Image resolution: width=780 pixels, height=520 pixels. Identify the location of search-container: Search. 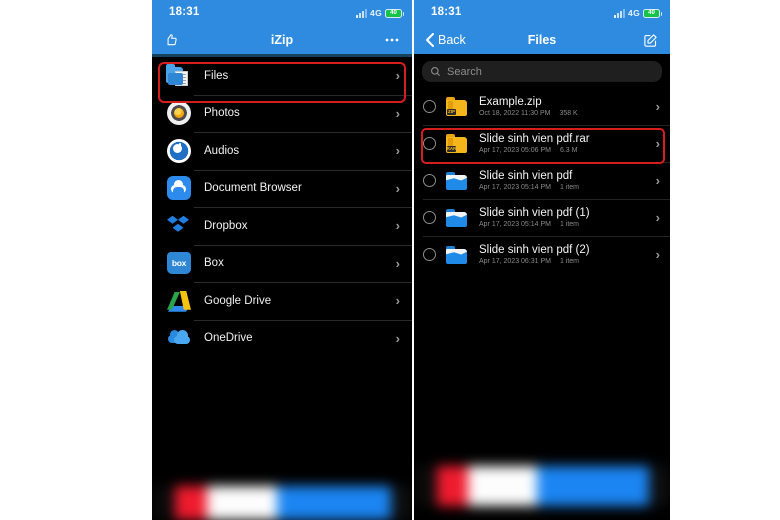
(542, 71).